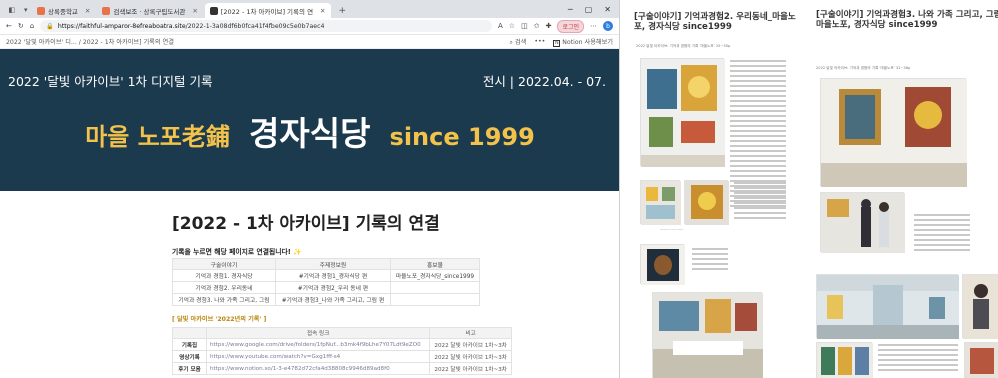  Describe the element at coordinates (224, 287) in the screenshot. I see `table-link: 기억과 경험2. 우리동네` at that location.